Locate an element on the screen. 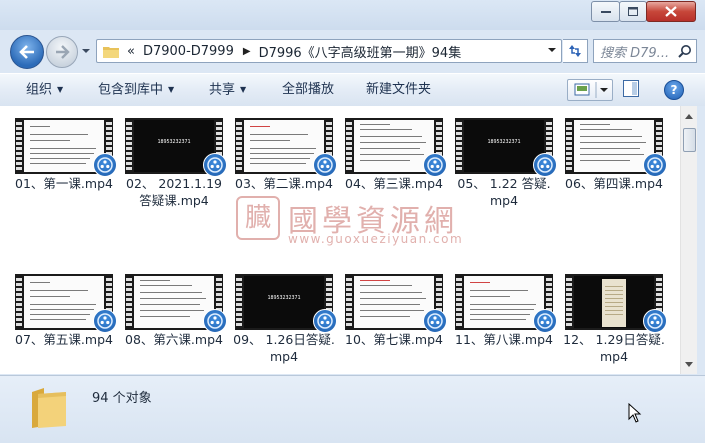 The height and width of the screenshot is (443, 705). share-menu: 共享 ▼ is located at coordinates (227, 90).